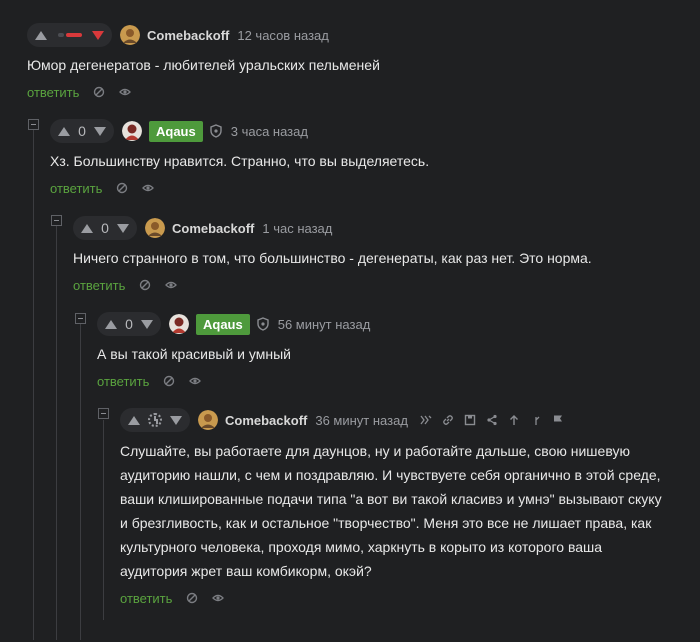  What do you see at coordinates (470, 420) in the screenshot?
I see `save-icon` at bounding box center [470, 420].